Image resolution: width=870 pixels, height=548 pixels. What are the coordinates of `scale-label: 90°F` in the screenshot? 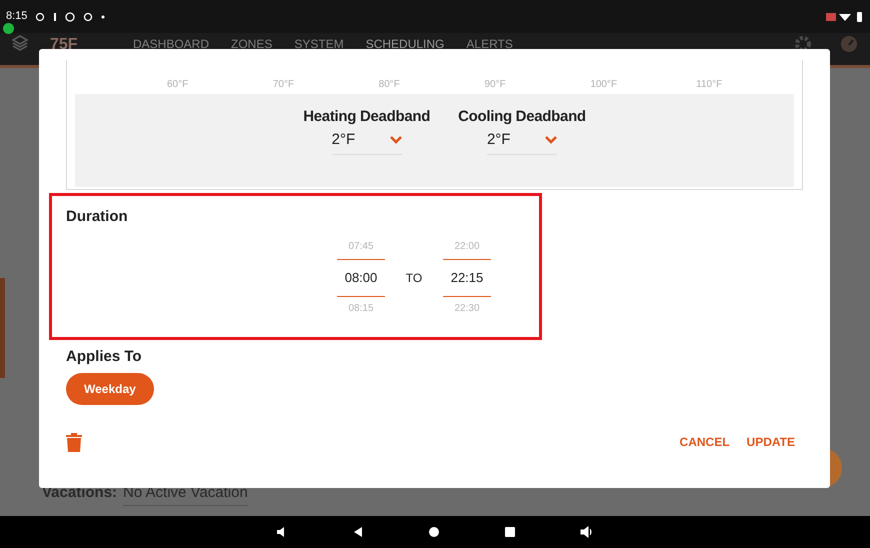 It's located at (495, 85).